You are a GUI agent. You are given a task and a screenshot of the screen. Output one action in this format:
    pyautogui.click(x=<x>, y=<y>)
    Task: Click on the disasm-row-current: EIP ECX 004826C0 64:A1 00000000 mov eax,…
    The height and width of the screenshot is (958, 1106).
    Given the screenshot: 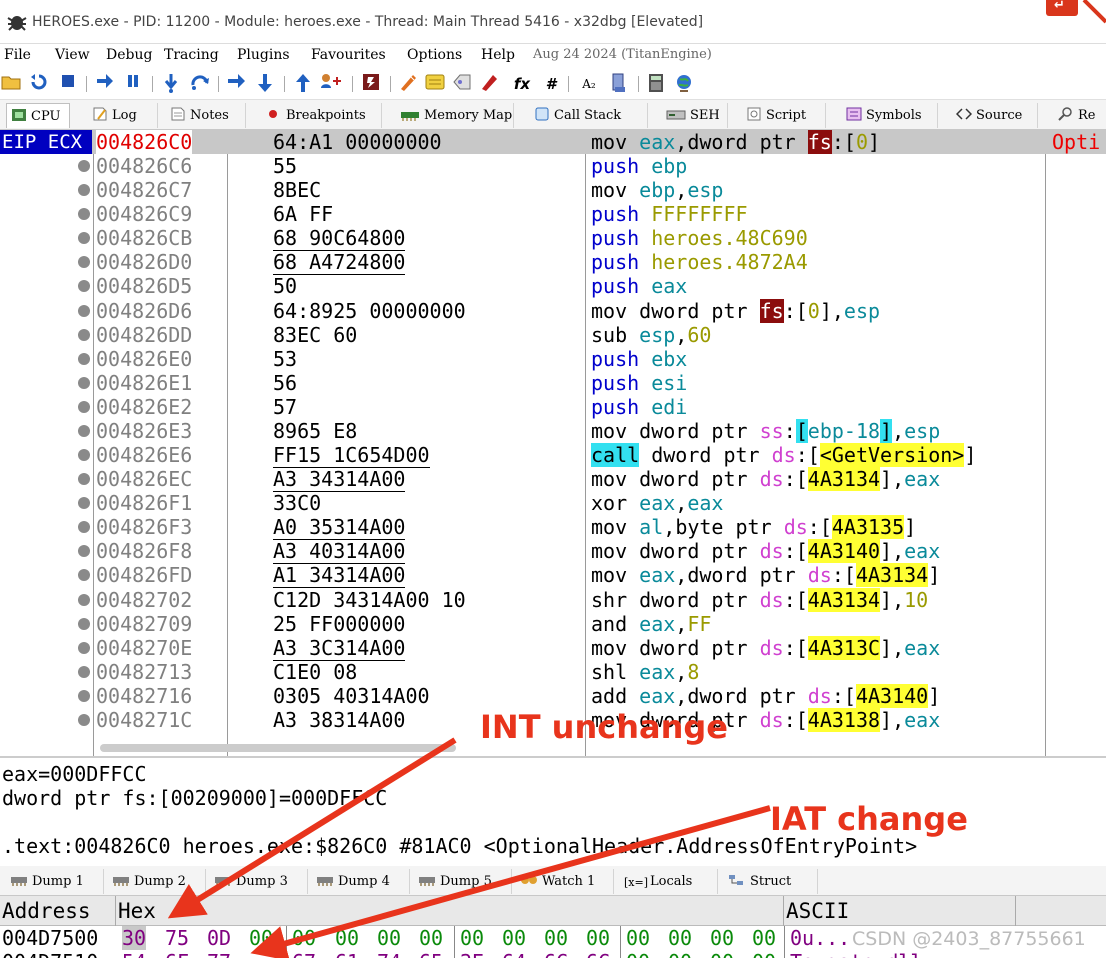 What is the action you would take?
    pyautogui.click(x=553, y=142)
    